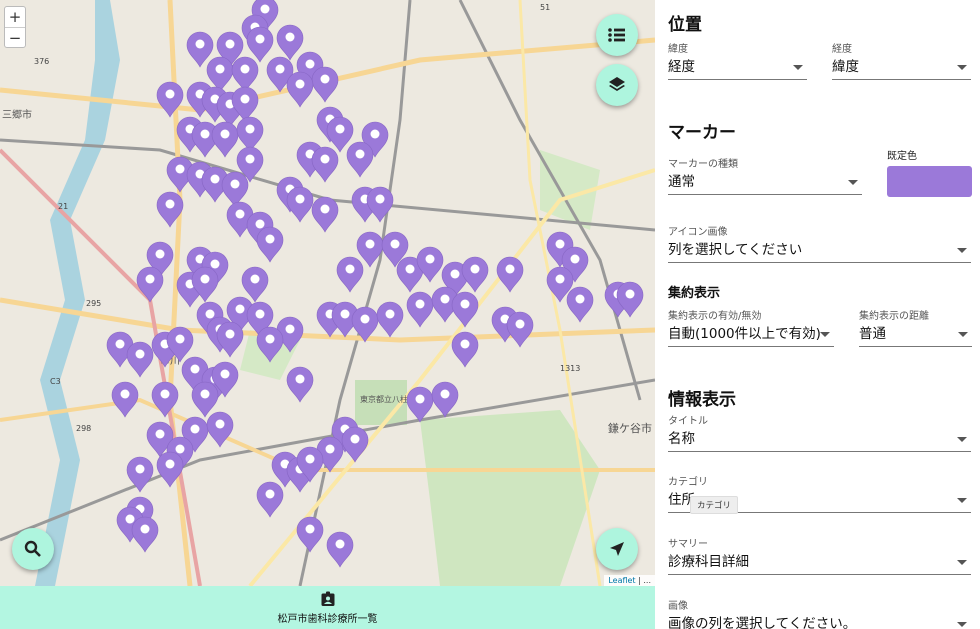  Describe the element at coordinates (63, 206) in the screenshot. I see `road-label: 21` at that location.